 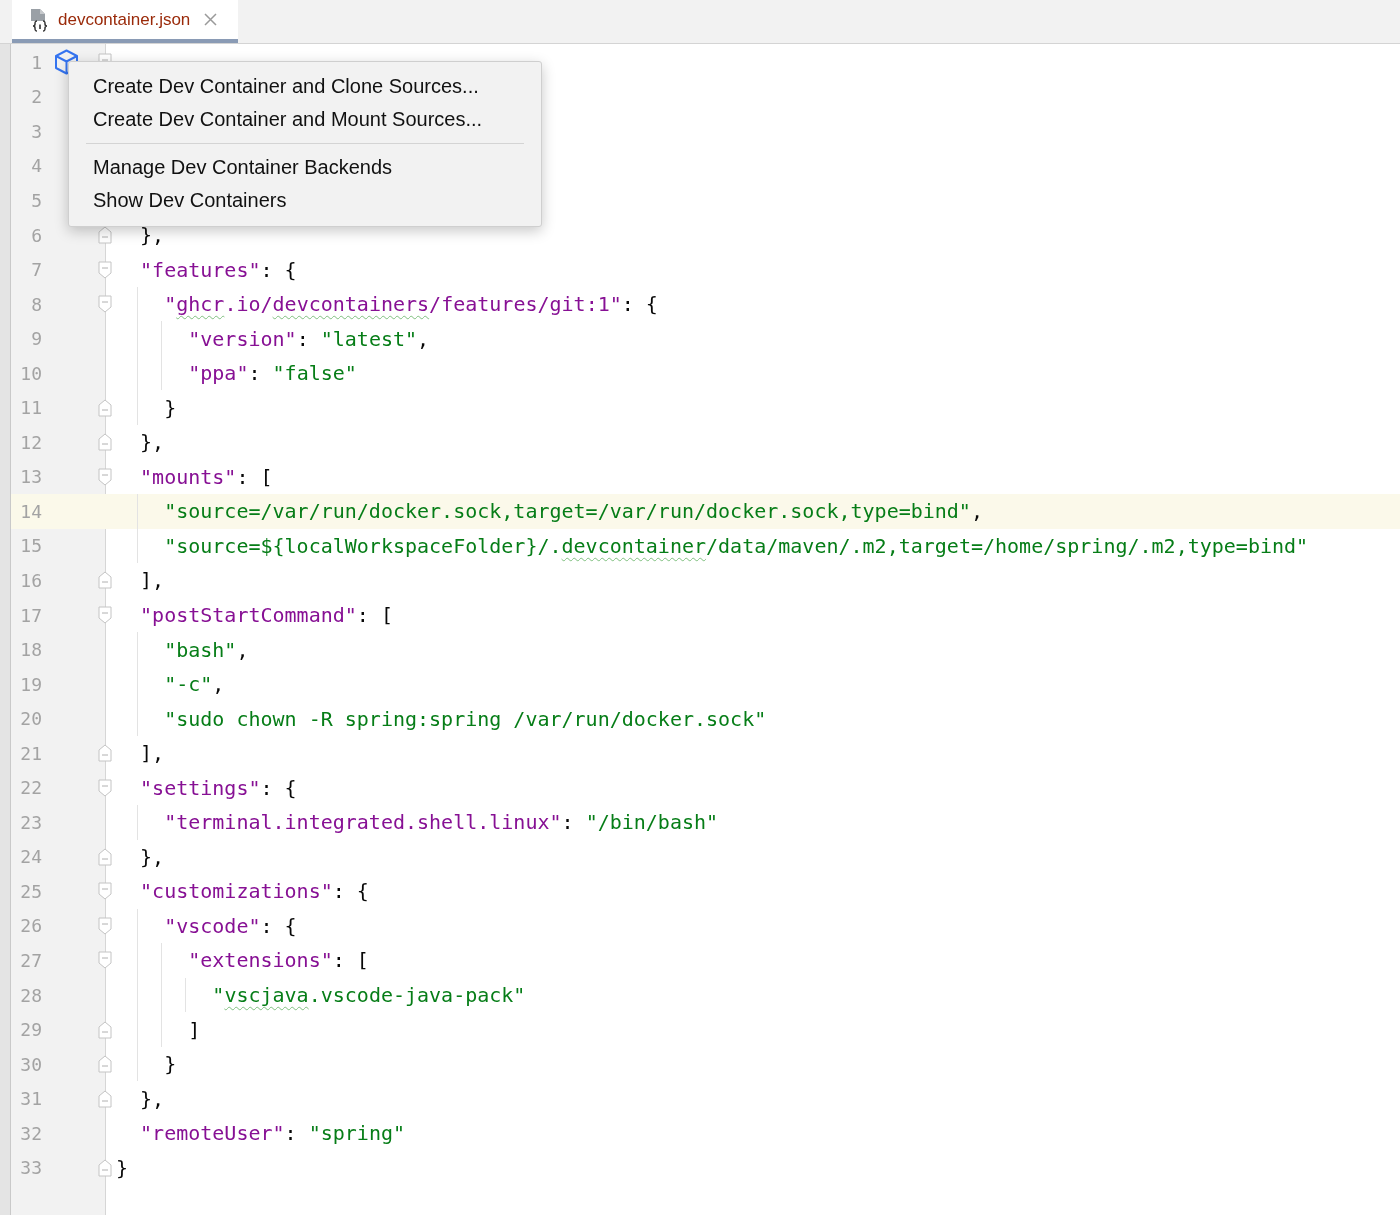 I want to click on line-number: 31, so click(x=30, y=1099).